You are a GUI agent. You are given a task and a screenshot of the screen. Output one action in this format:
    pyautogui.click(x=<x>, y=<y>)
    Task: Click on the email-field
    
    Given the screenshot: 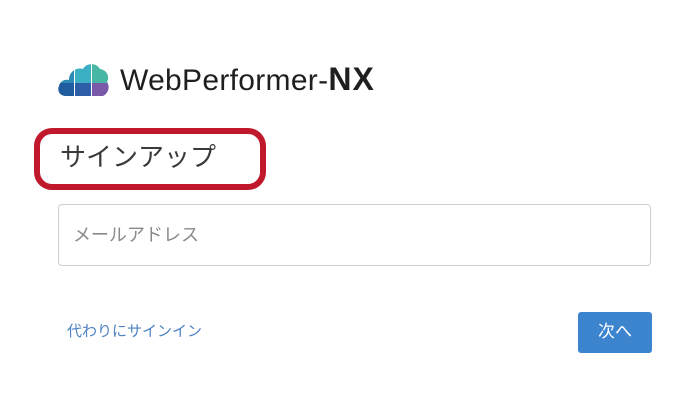 What is the action you would take?
    pyautogui.click(x=354, y=235)
    